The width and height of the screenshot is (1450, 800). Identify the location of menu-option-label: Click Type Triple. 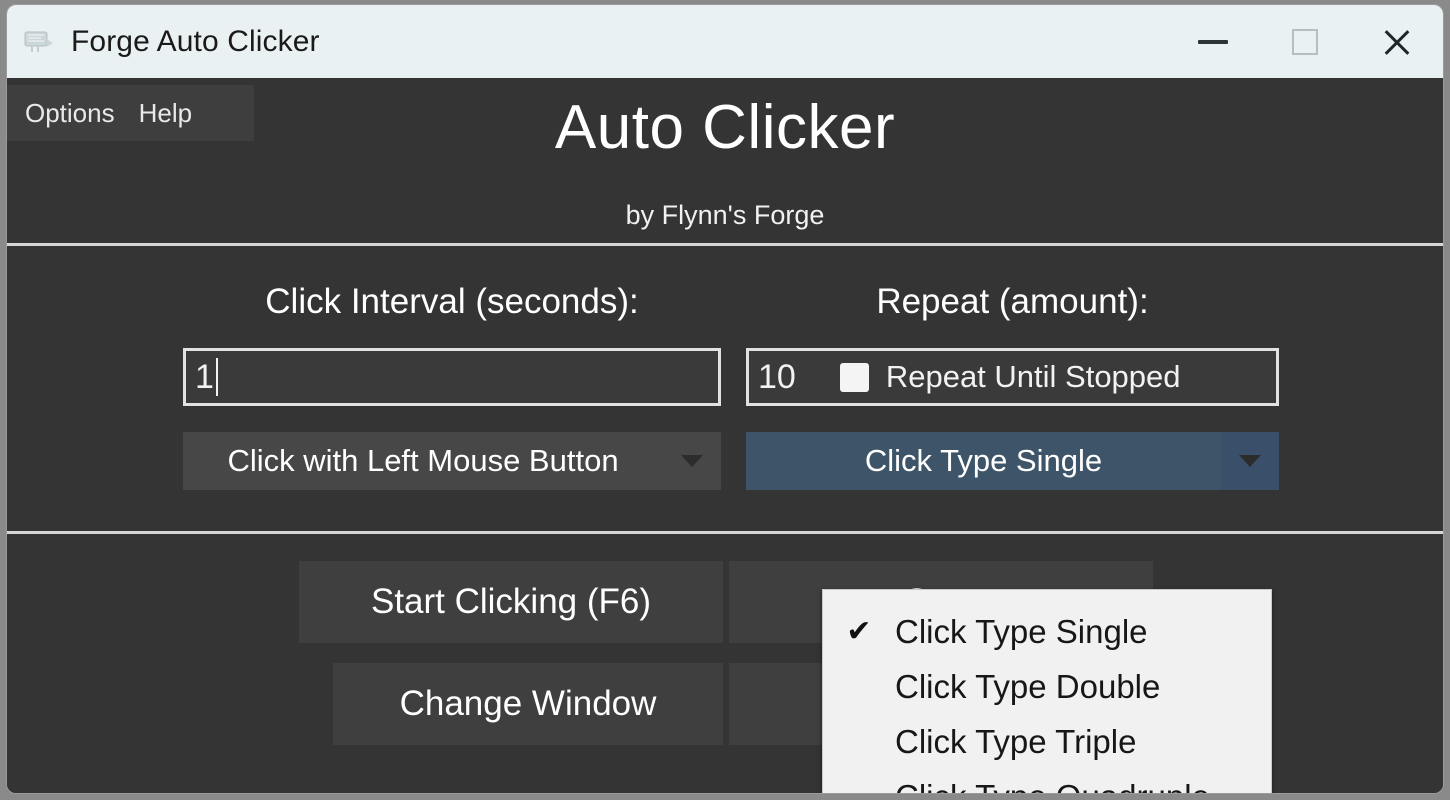
(1016, 741).